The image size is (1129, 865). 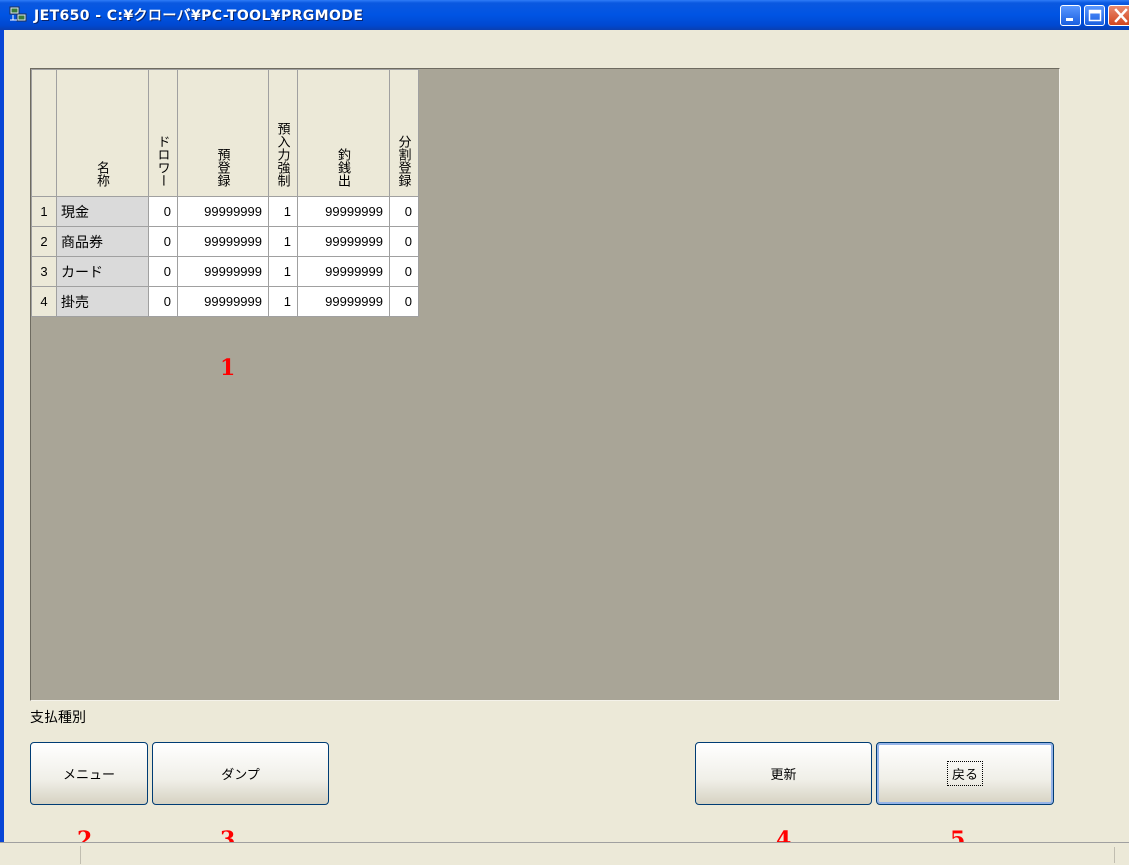 What do you see at coordinates (1094, 15) in the screenshot?
I see `maximize-button` at bounding box center [1094, 15].